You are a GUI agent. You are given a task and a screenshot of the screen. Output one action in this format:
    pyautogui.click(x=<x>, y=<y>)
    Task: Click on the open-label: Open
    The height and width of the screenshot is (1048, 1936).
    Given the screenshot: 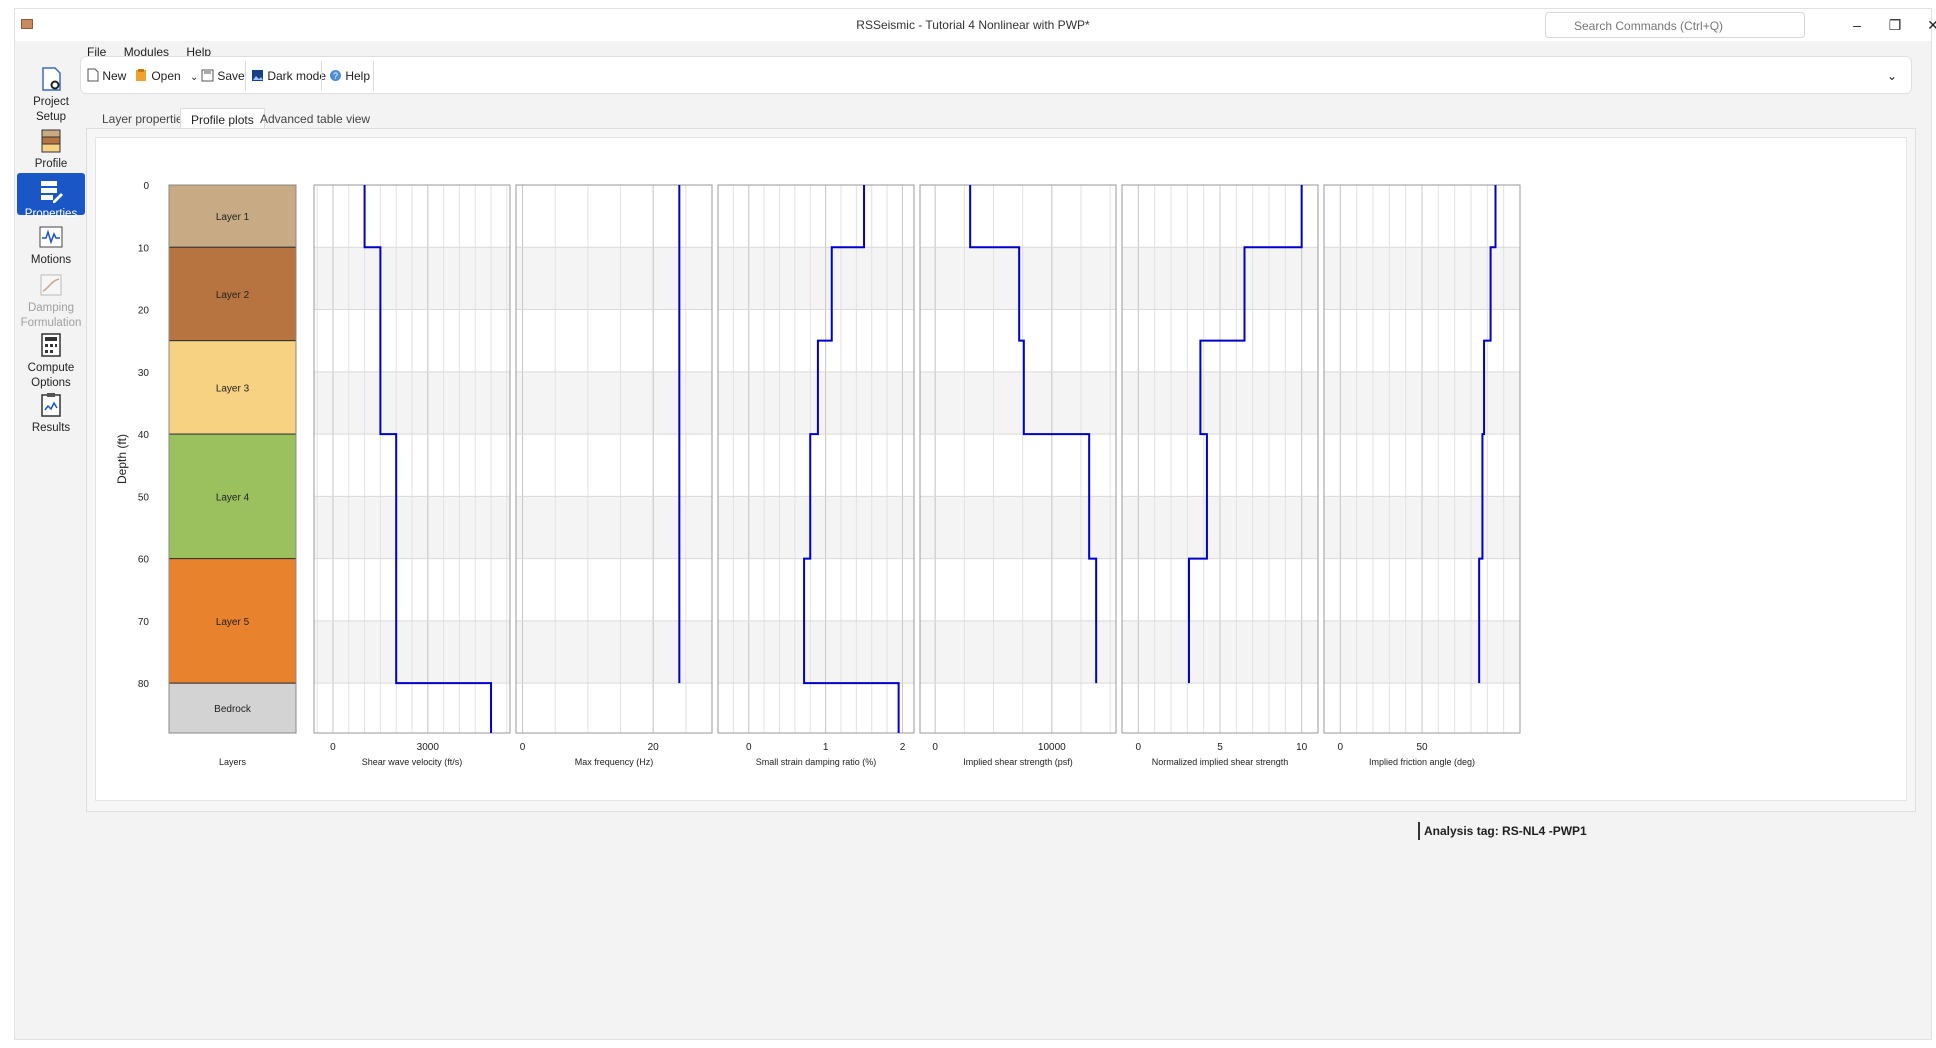 What is the action you would take?
    pyautogui.click(x=166, y=76)
    